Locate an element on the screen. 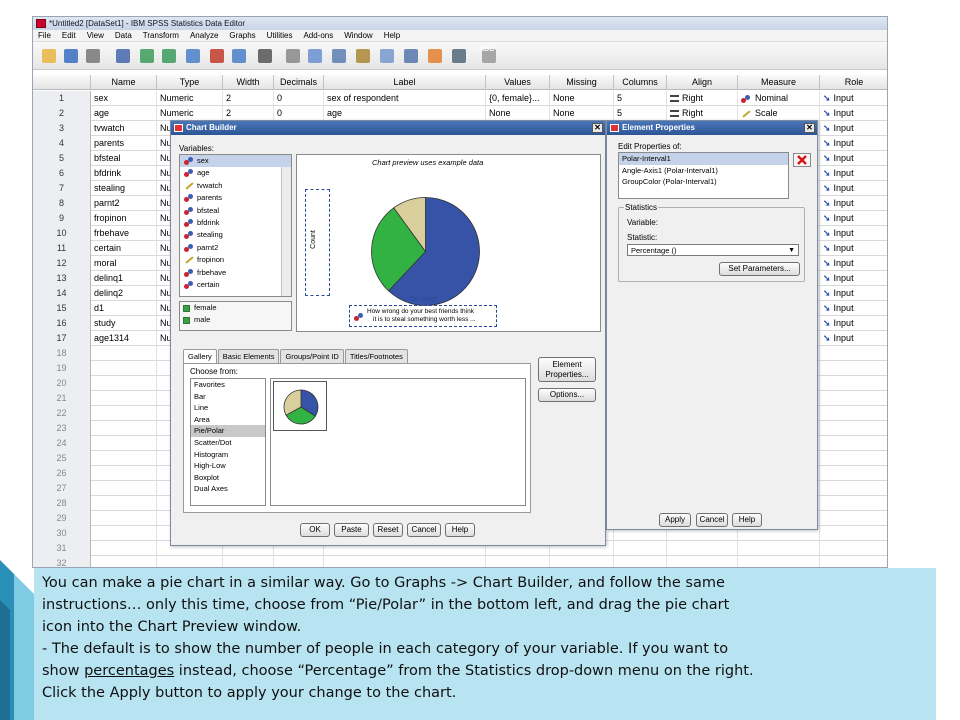  cell-name: sex is located at coordinates (124, 98).